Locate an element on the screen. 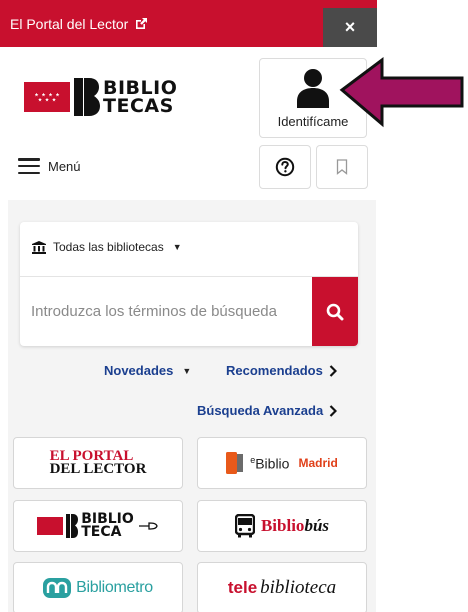  search-card: Todas las bibliotecas ▼ is located at coordinates (189, 284).